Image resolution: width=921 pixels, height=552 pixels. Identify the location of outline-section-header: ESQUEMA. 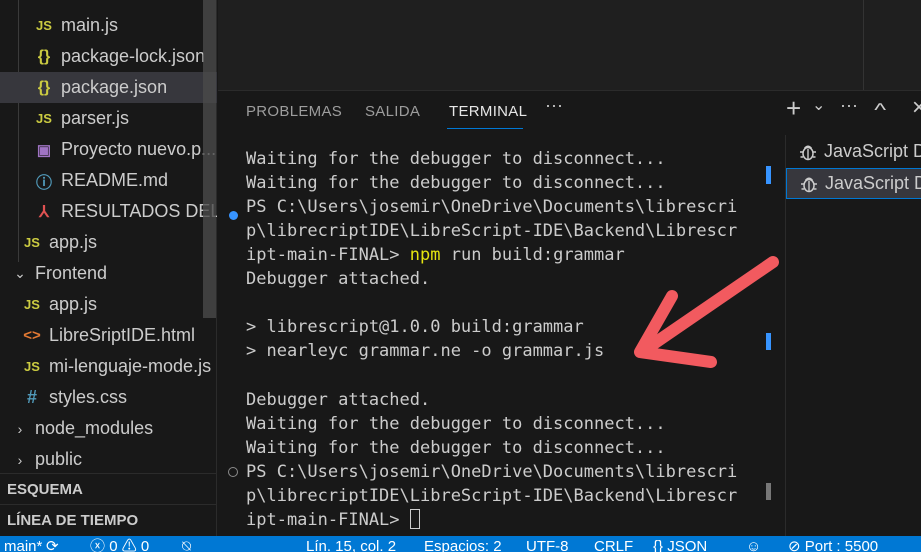
(108, 488).